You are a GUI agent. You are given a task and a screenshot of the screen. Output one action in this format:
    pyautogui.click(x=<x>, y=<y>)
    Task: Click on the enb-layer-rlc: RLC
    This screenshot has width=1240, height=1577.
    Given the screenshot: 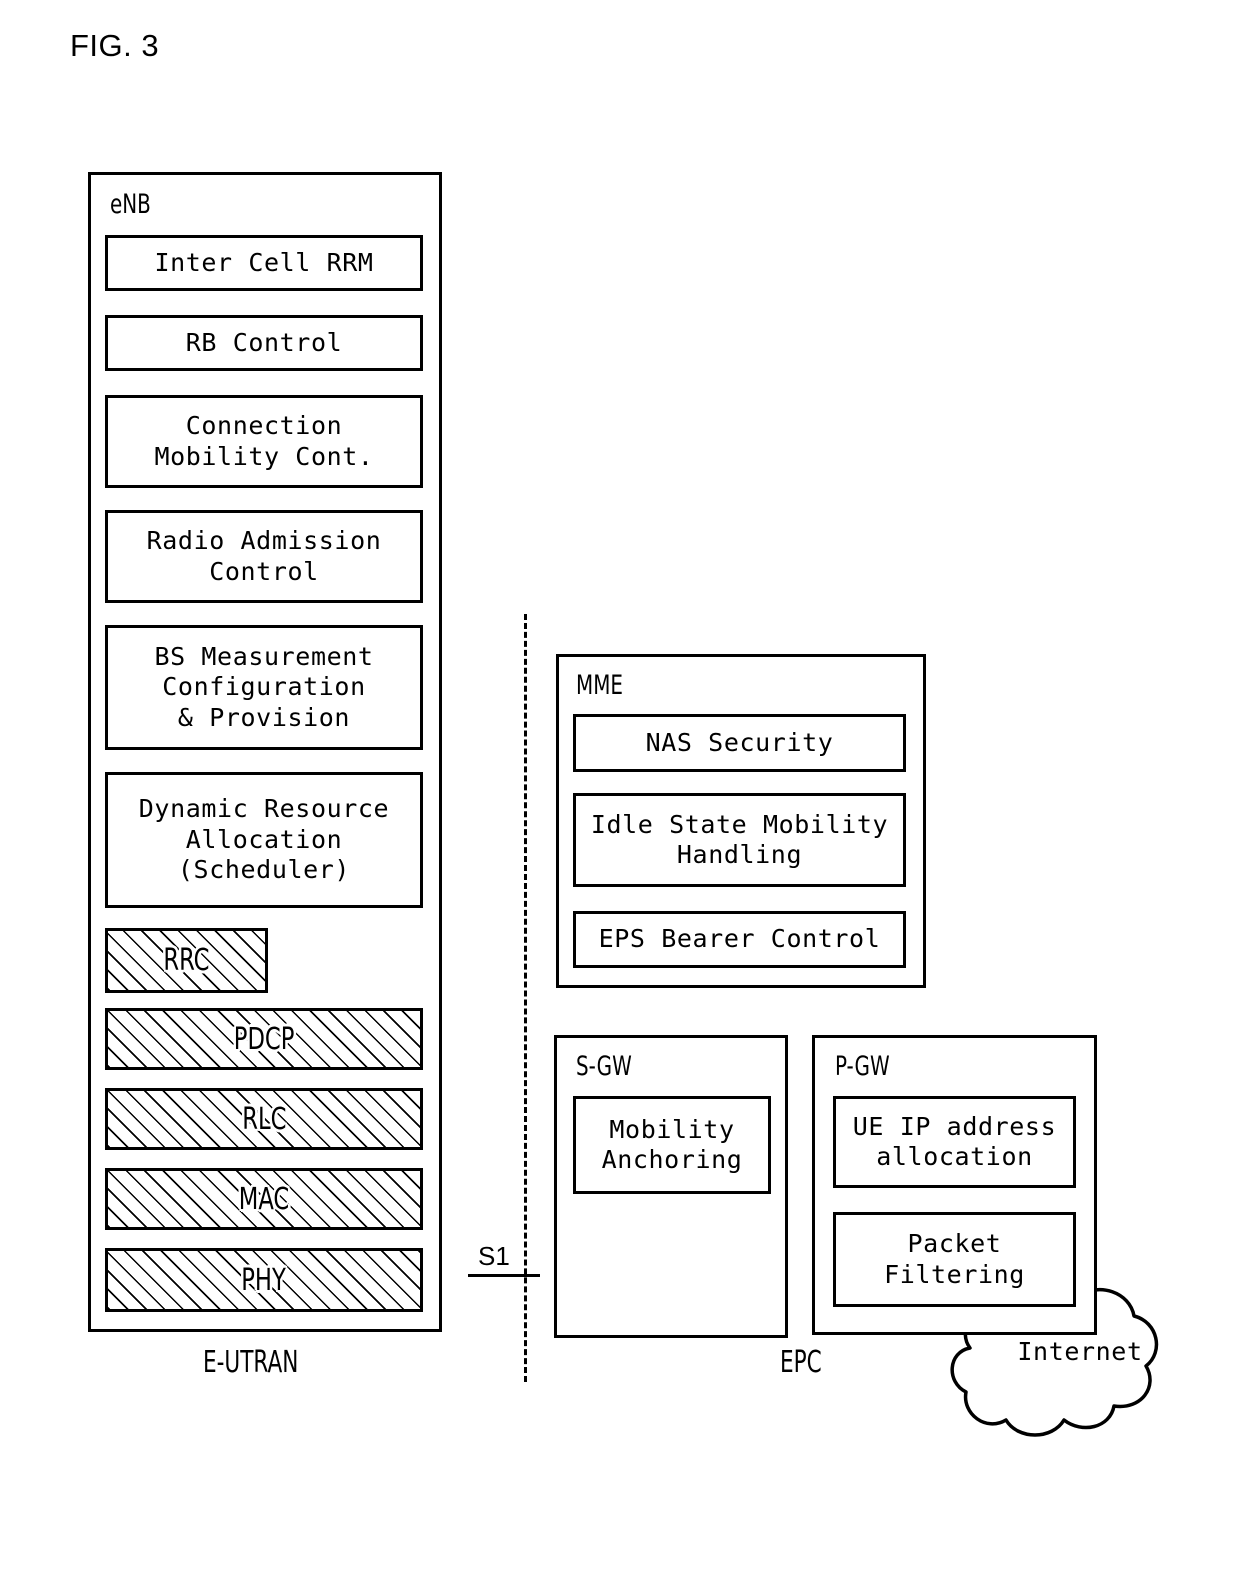 What is the action you would take?
    pyautogui.click(x=264, y=1119)
    